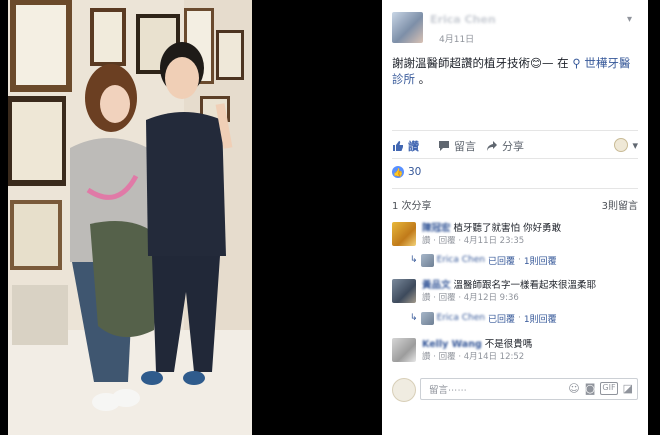  What do you see at coordinates (529, 235) in the screenshot?
I see `comment-body: 陳冠宏 植牙聽了就害怕 你好勇敢 讚 · 回覆 · 4月11日 23:35` at bounding box center [529, 235].